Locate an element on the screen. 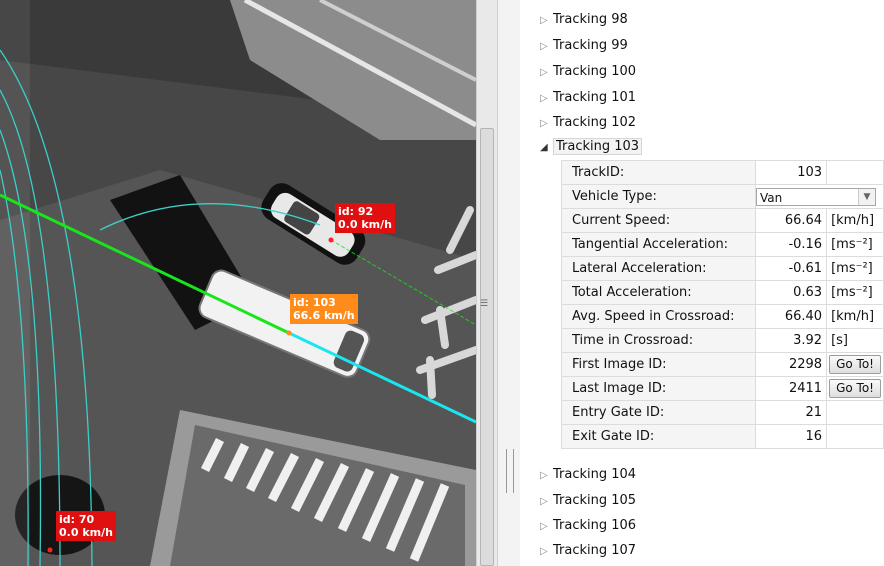 Image resolution: width=884 pixels, height=566 pixels. prop-unit: [s] is located at coordinates (855, 340).